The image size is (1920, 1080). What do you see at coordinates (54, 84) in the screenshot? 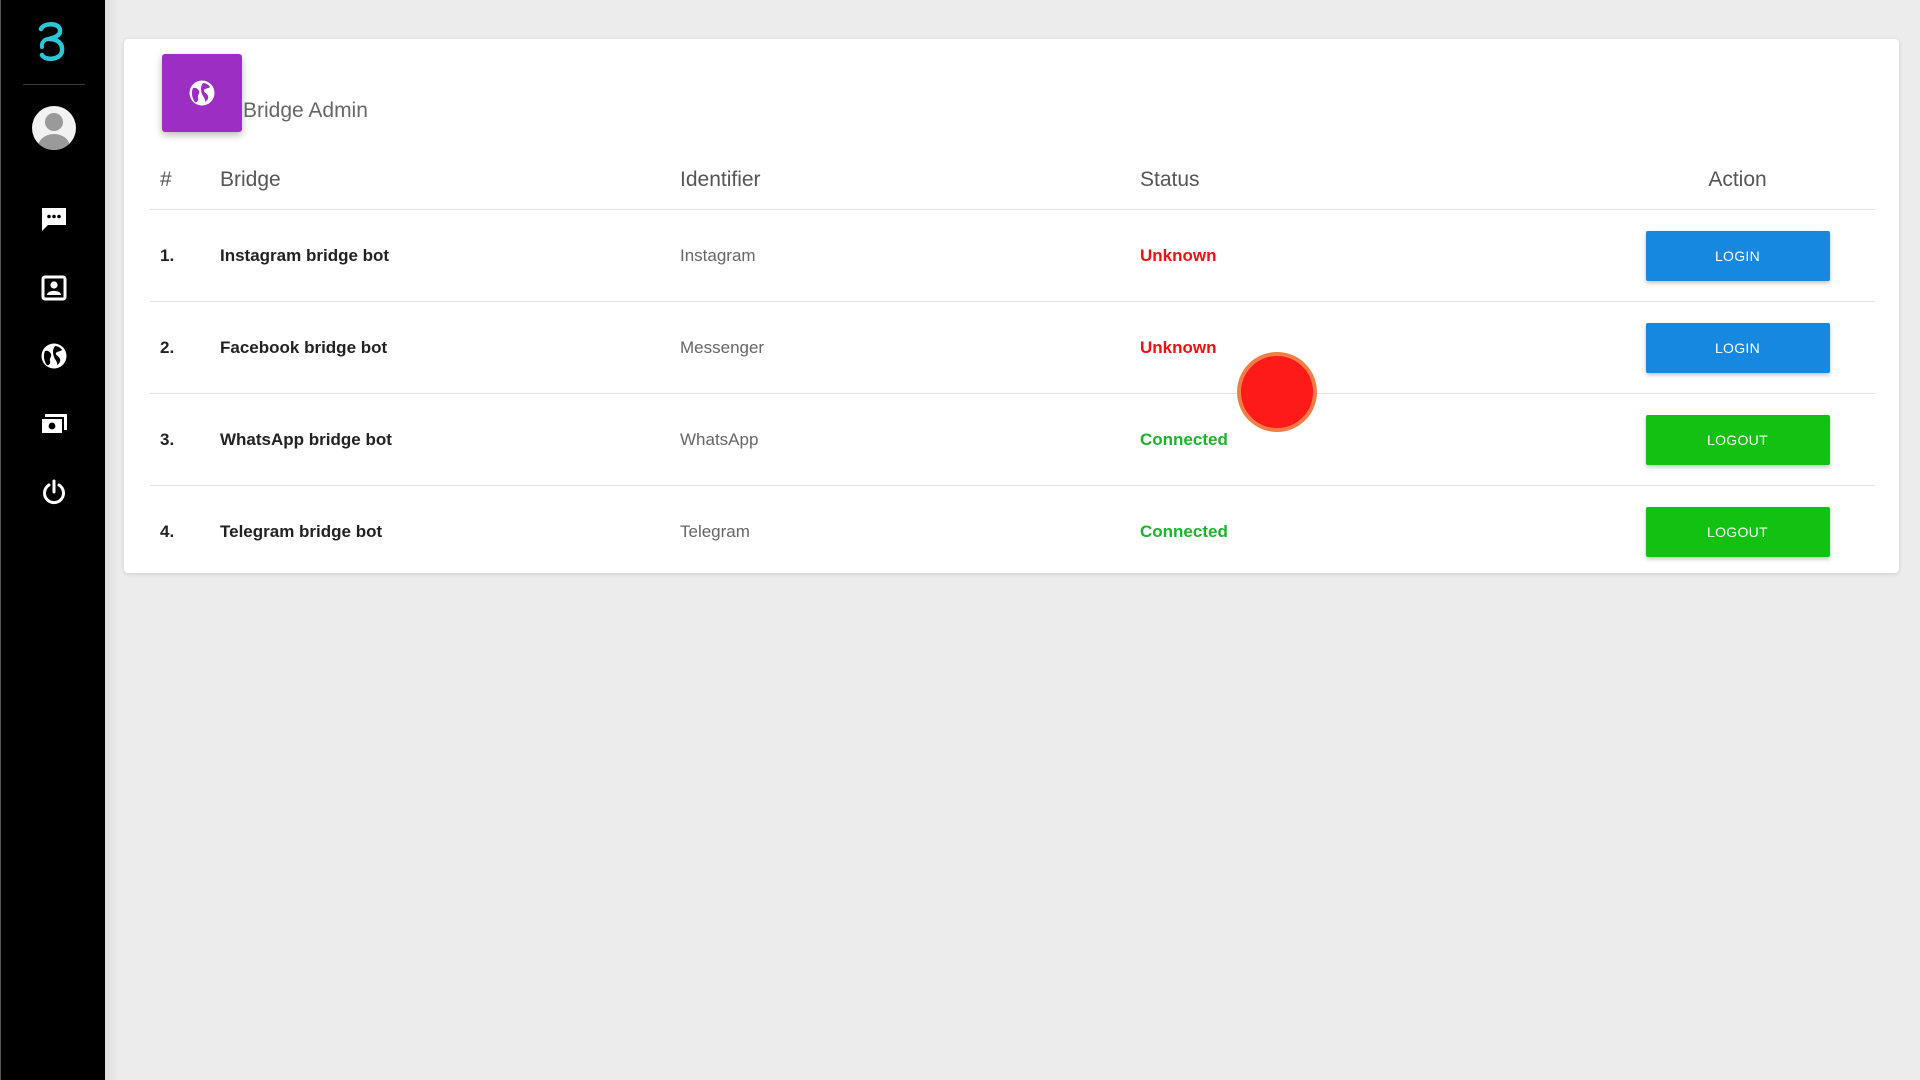
I see `sidebar-divider` at bounding box center [54, 84].